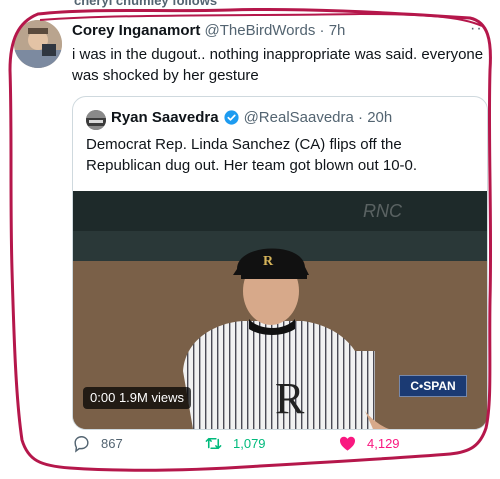 This screenshot has height=479, width=500. I want to click on retweet-count: 1,079, so click(249, 443).